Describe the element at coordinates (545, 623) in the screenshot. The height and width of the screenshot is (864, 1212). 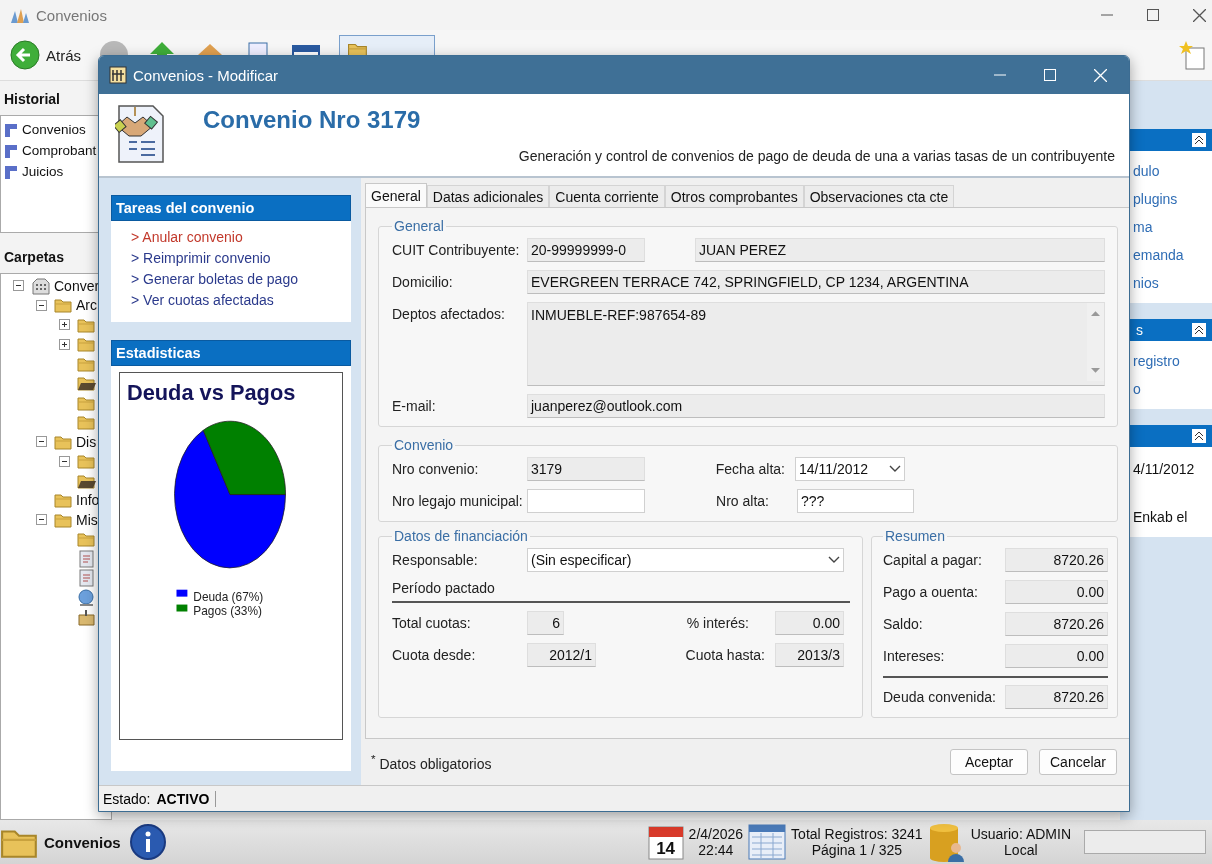
I see `readonly-field: 6` at that location.